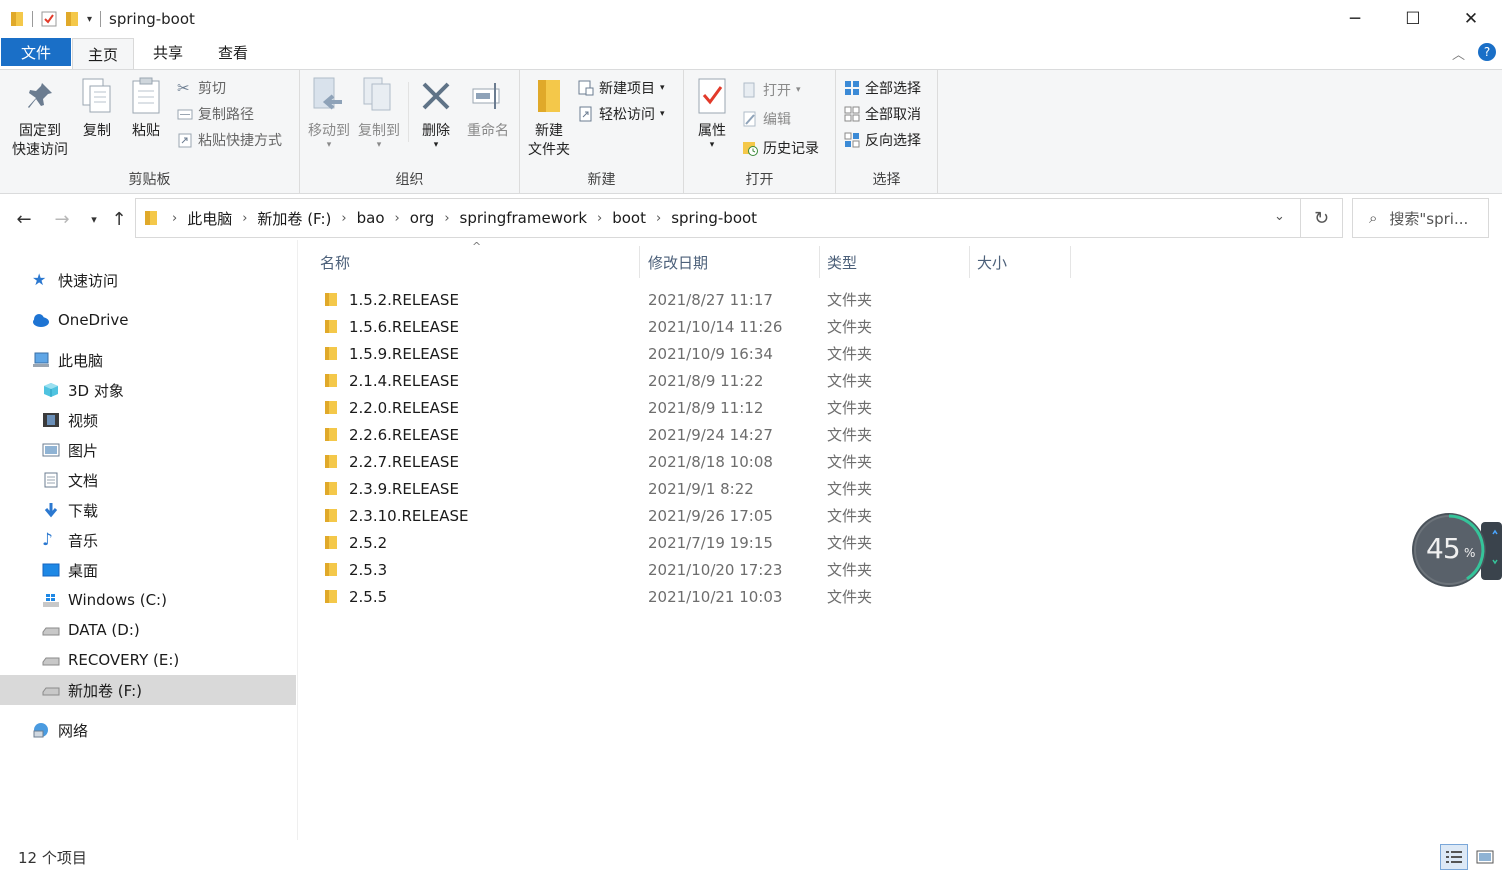 This screenshot has height=872, width=1502. Describe the element at coordinates (40, 118) in the screenshot. I see `pin-quick-access-button: 固定到 快速访问` at that location.